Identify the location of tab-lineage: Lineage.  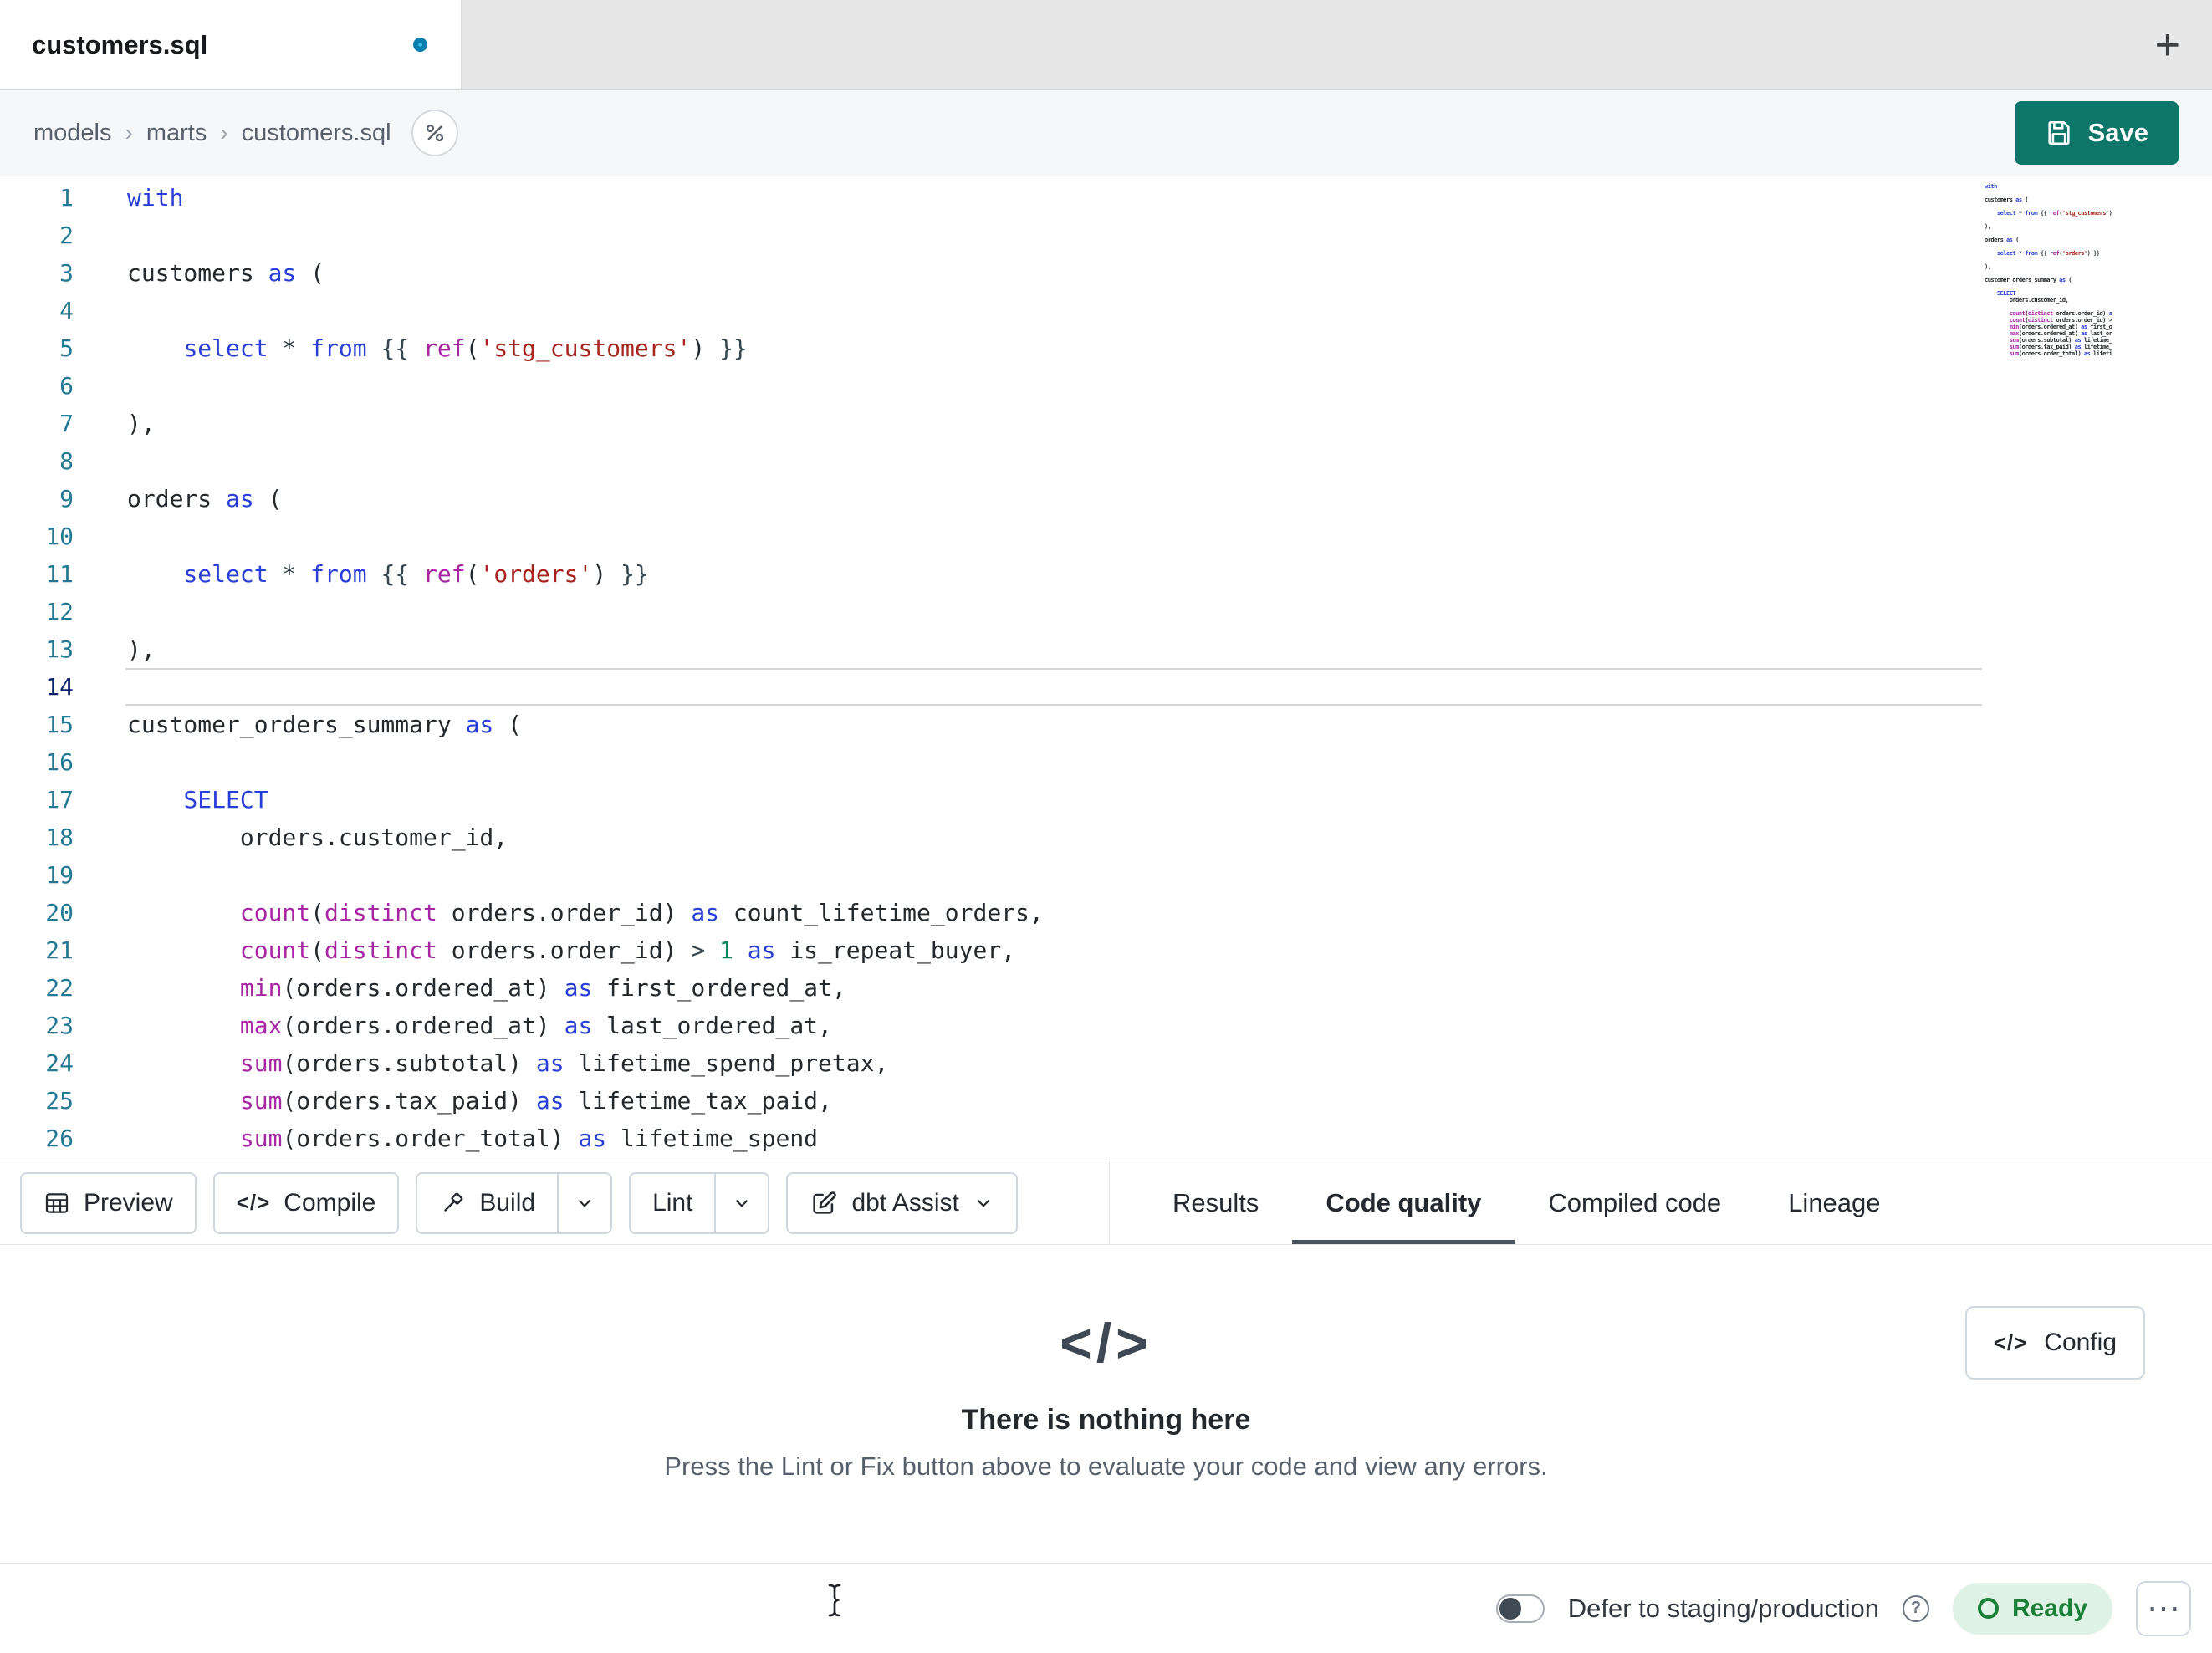
(1834, 1202).